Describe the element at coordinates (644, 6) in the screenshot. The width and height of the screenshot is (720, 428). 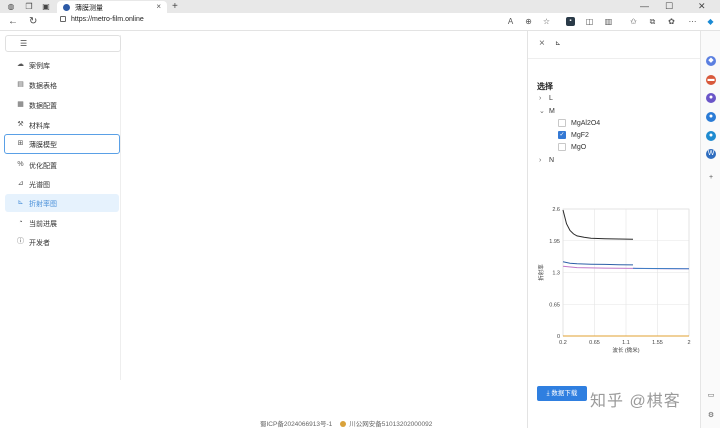
I see `minimize-icon: —` at that location.